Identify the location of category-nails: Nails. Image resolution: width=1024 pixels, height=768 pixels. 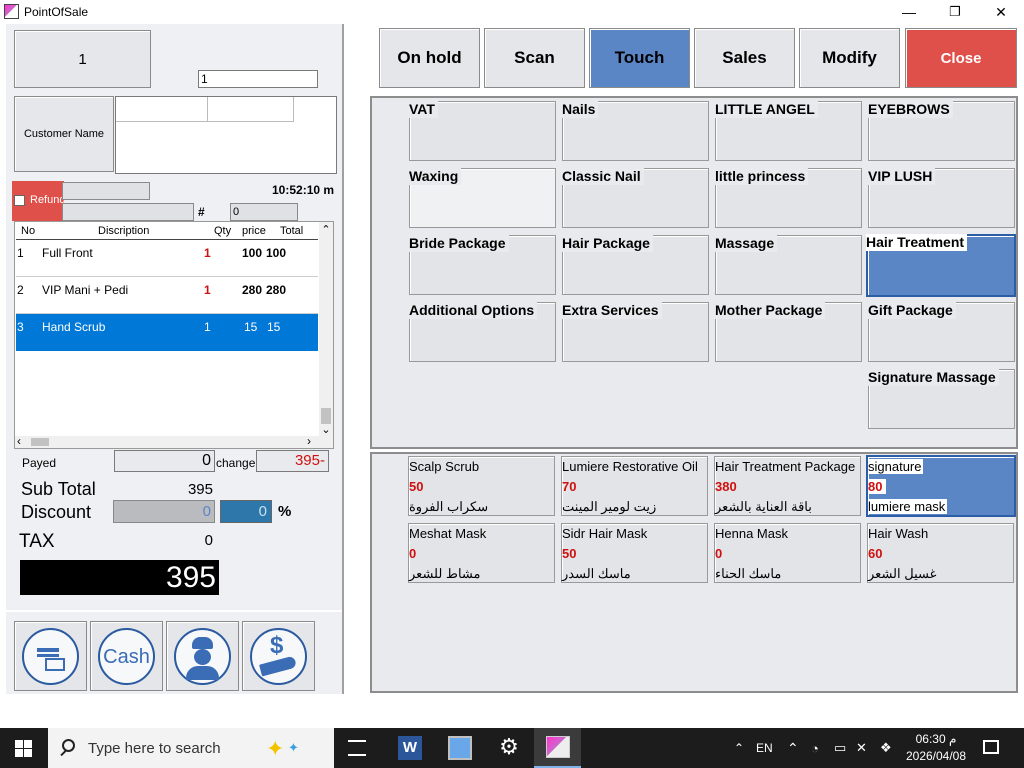
(635, 131).